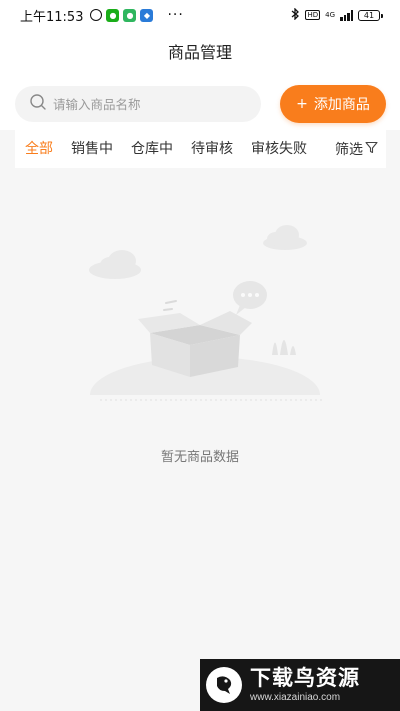  Describe the element at coordinates (92, 149) in the screenshot. I see `tab-on-sale: 销售中` at that location.